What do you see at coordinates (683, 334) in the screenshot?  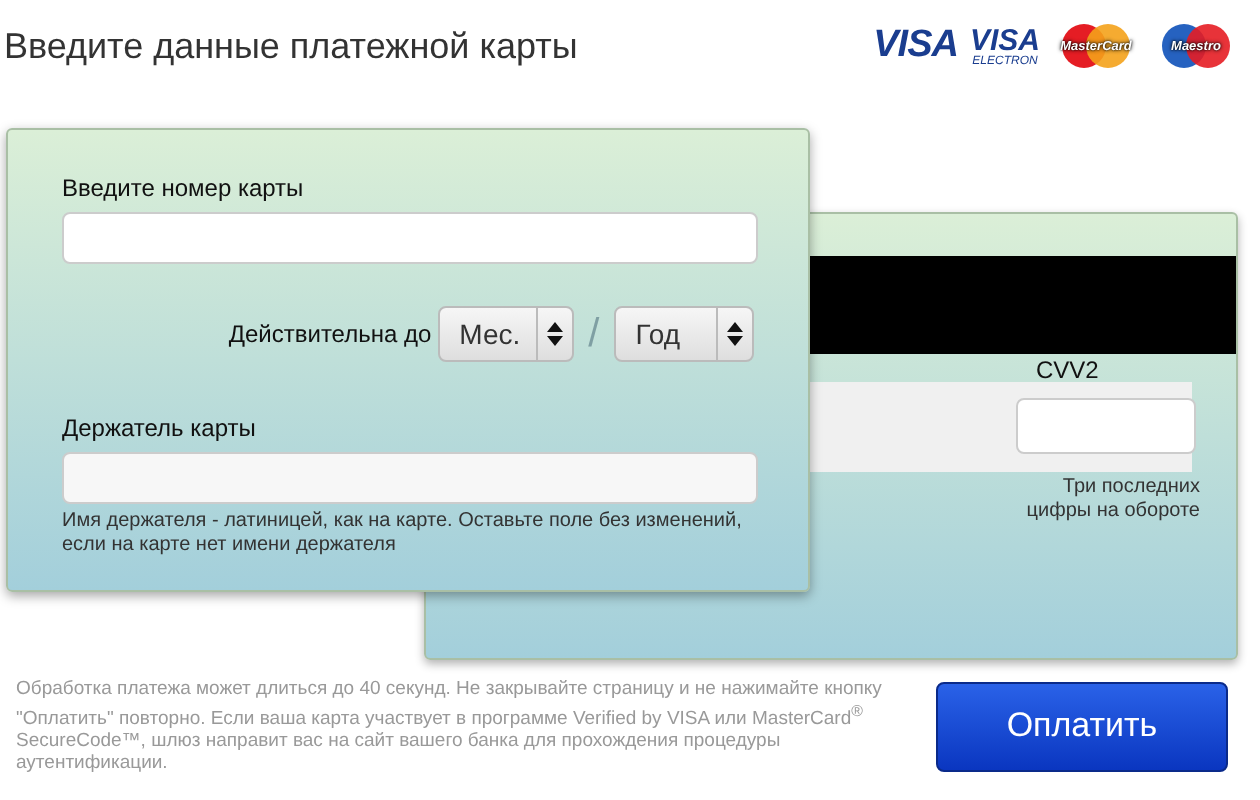 I see `year-select: Год` at bounding box center [683, 334].